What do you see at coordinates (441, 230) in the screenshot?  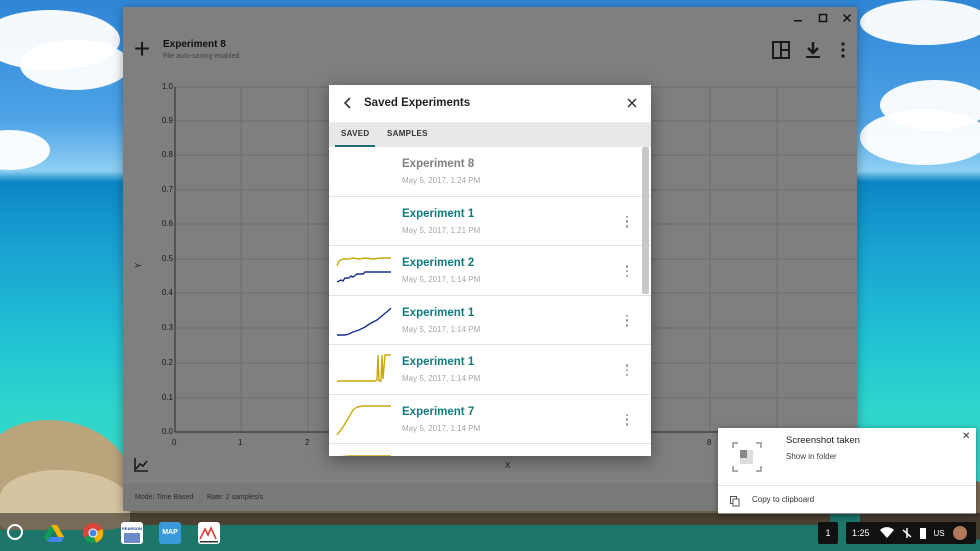 I see `experiment-date: May 5, 2017, 1:21 PM` at bounding box center [441, 230].